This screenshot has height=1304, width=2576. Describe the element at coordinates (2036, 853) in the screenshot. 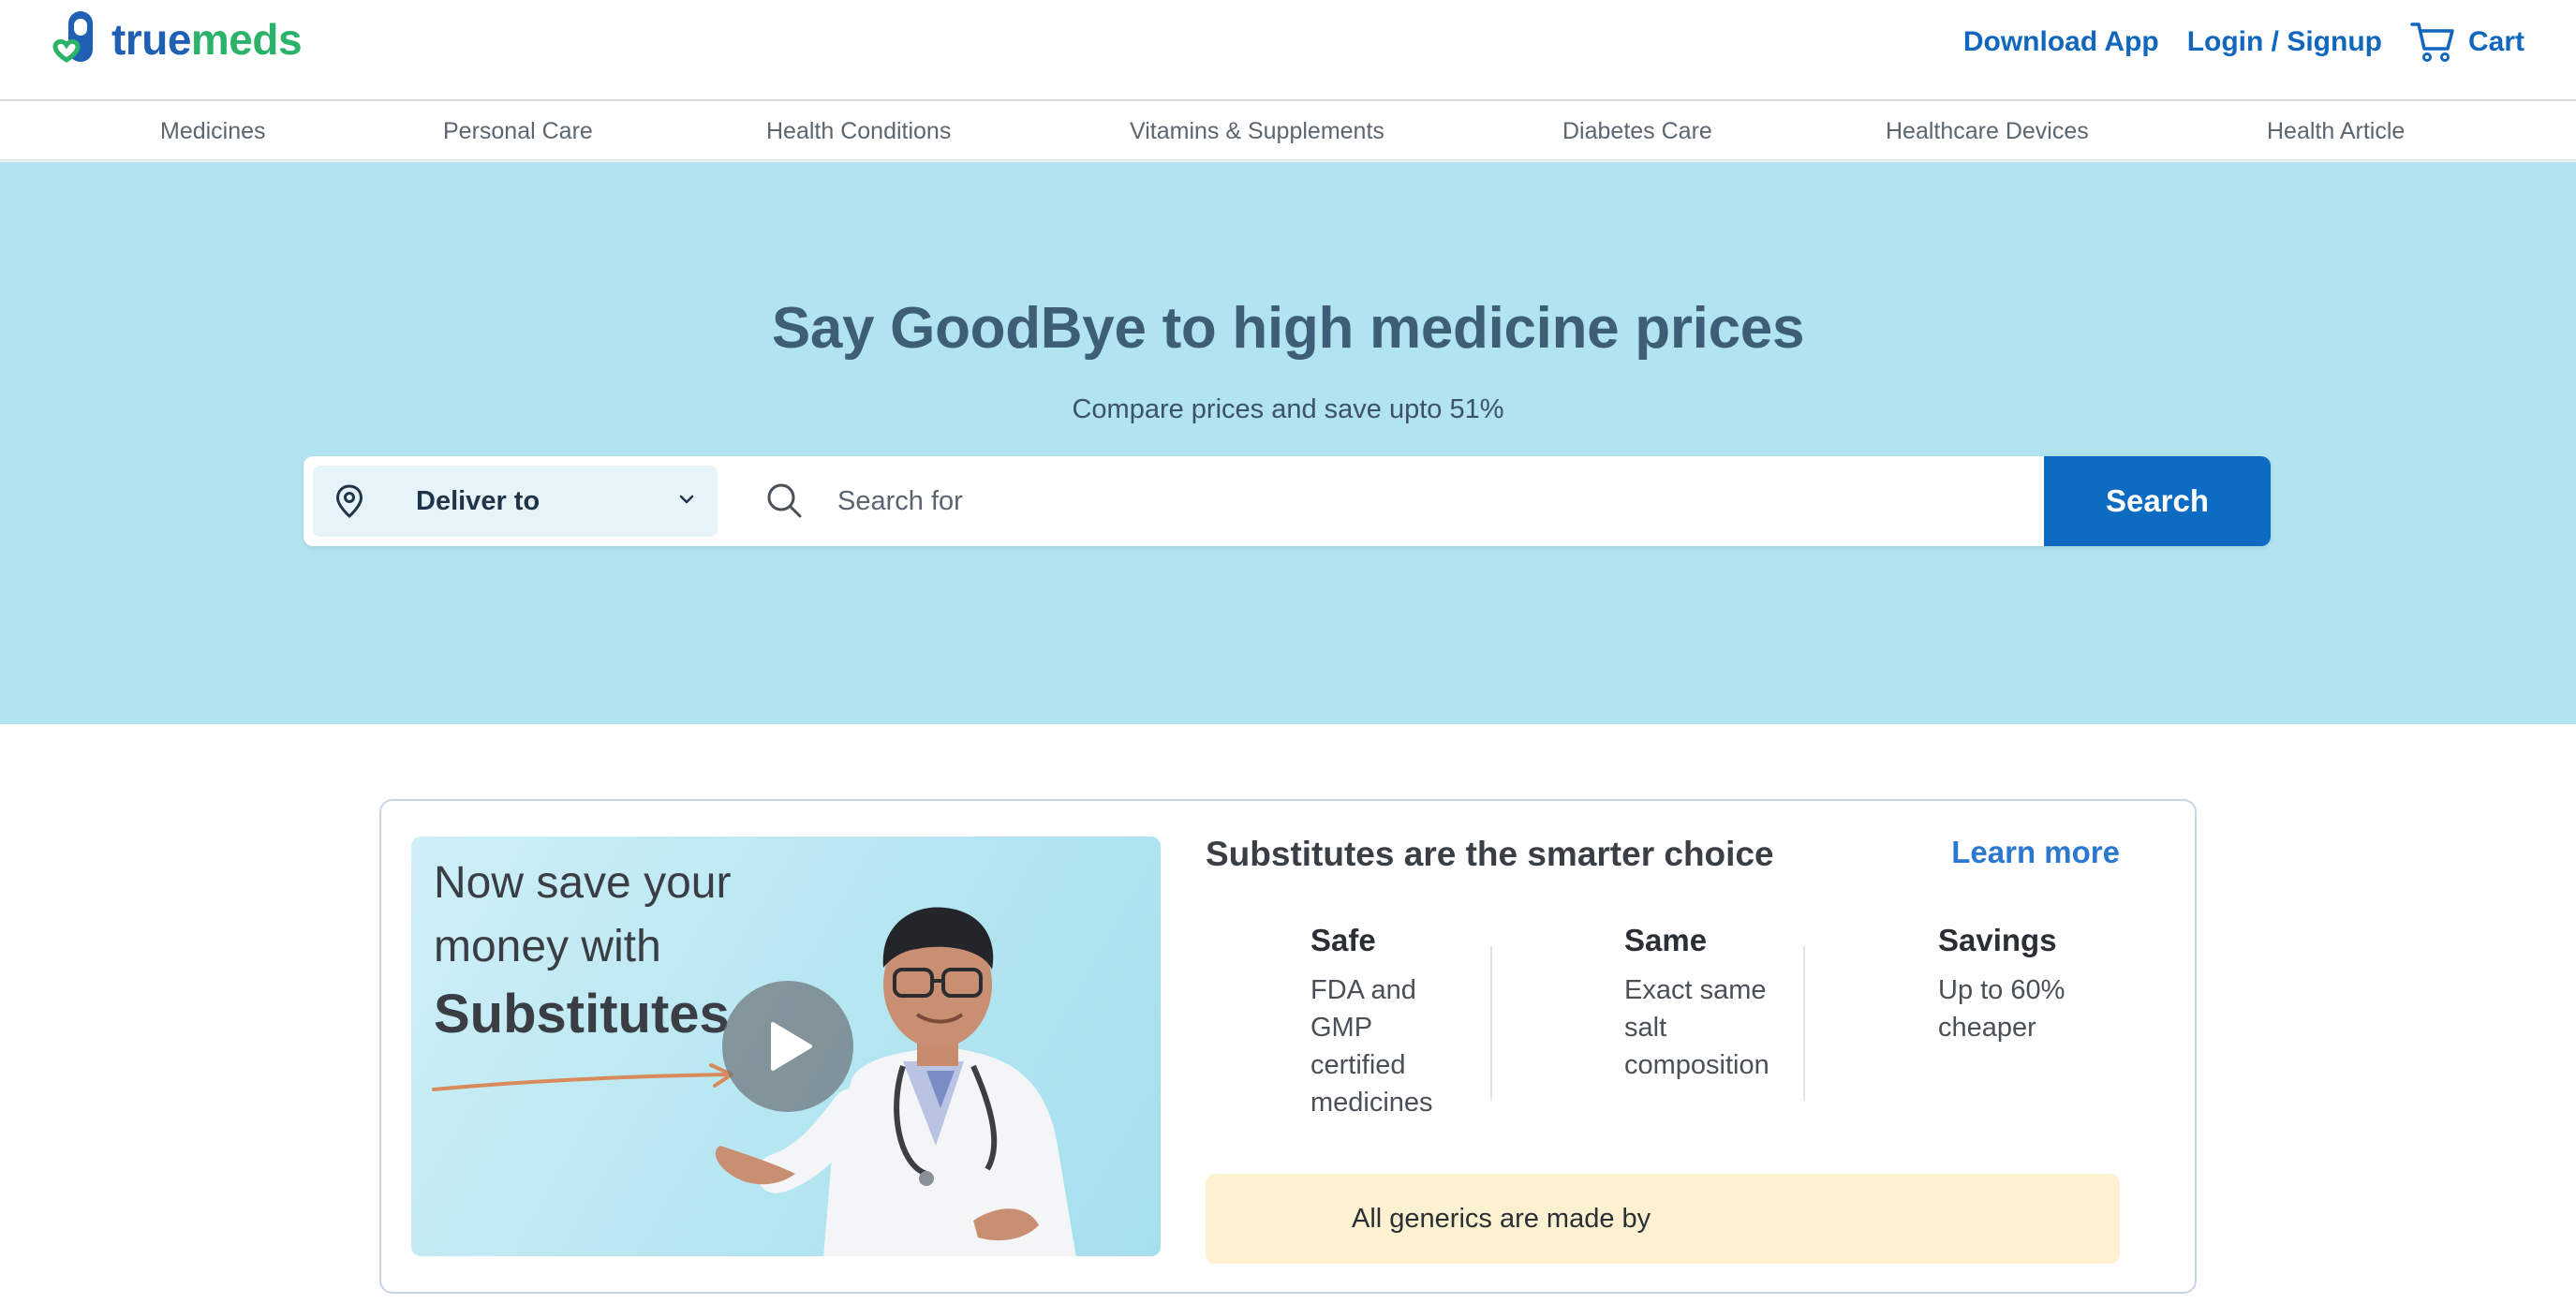

I see `learn-more-link: Learn more` at that location.